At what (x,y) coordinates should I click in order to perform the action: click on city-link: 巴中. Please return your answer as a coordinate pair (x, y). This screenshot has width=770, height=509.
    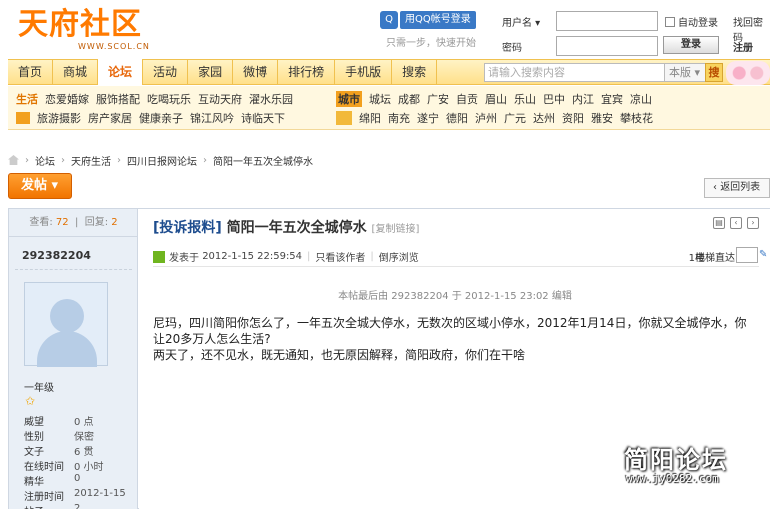
    Looking at the image, I should click on (554, 99).